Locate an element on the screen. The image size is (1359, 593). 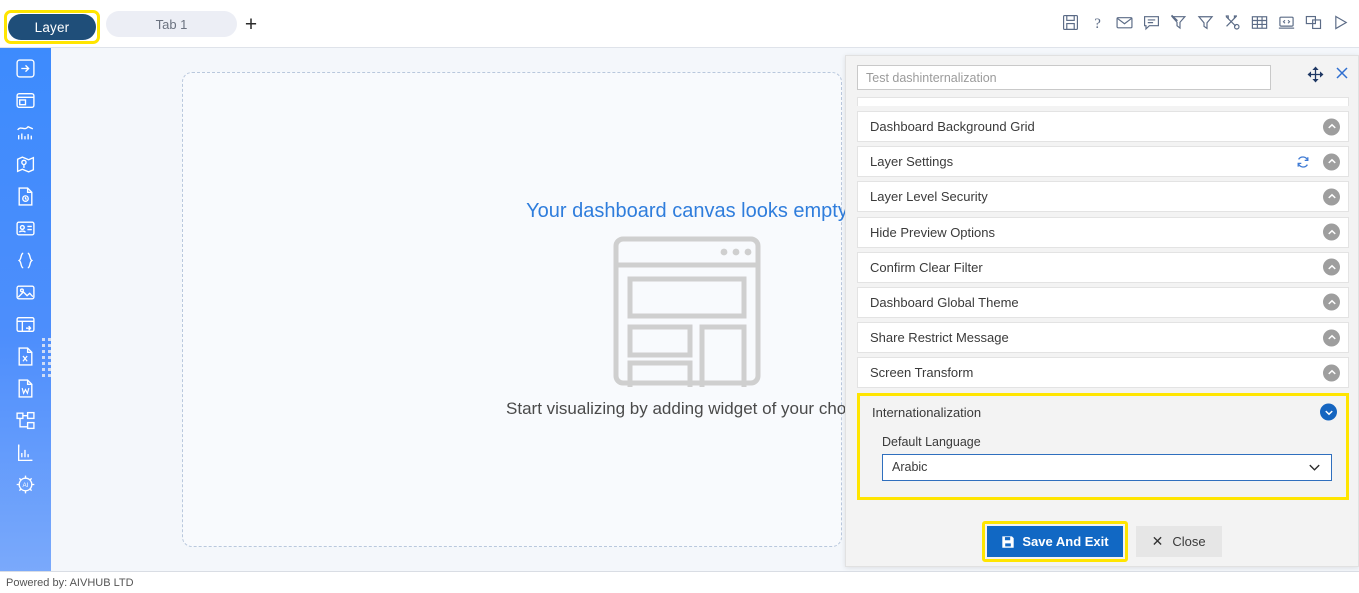
panel-title-input is located at coordinates (1064, 77).